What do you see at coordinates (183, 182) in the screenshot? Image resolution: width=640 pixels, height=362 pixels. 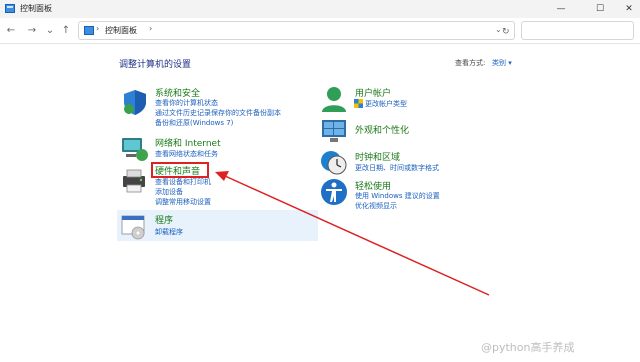 I see `link-devices-printers: 查看设备和打印机` at bounding box center [183, 182].